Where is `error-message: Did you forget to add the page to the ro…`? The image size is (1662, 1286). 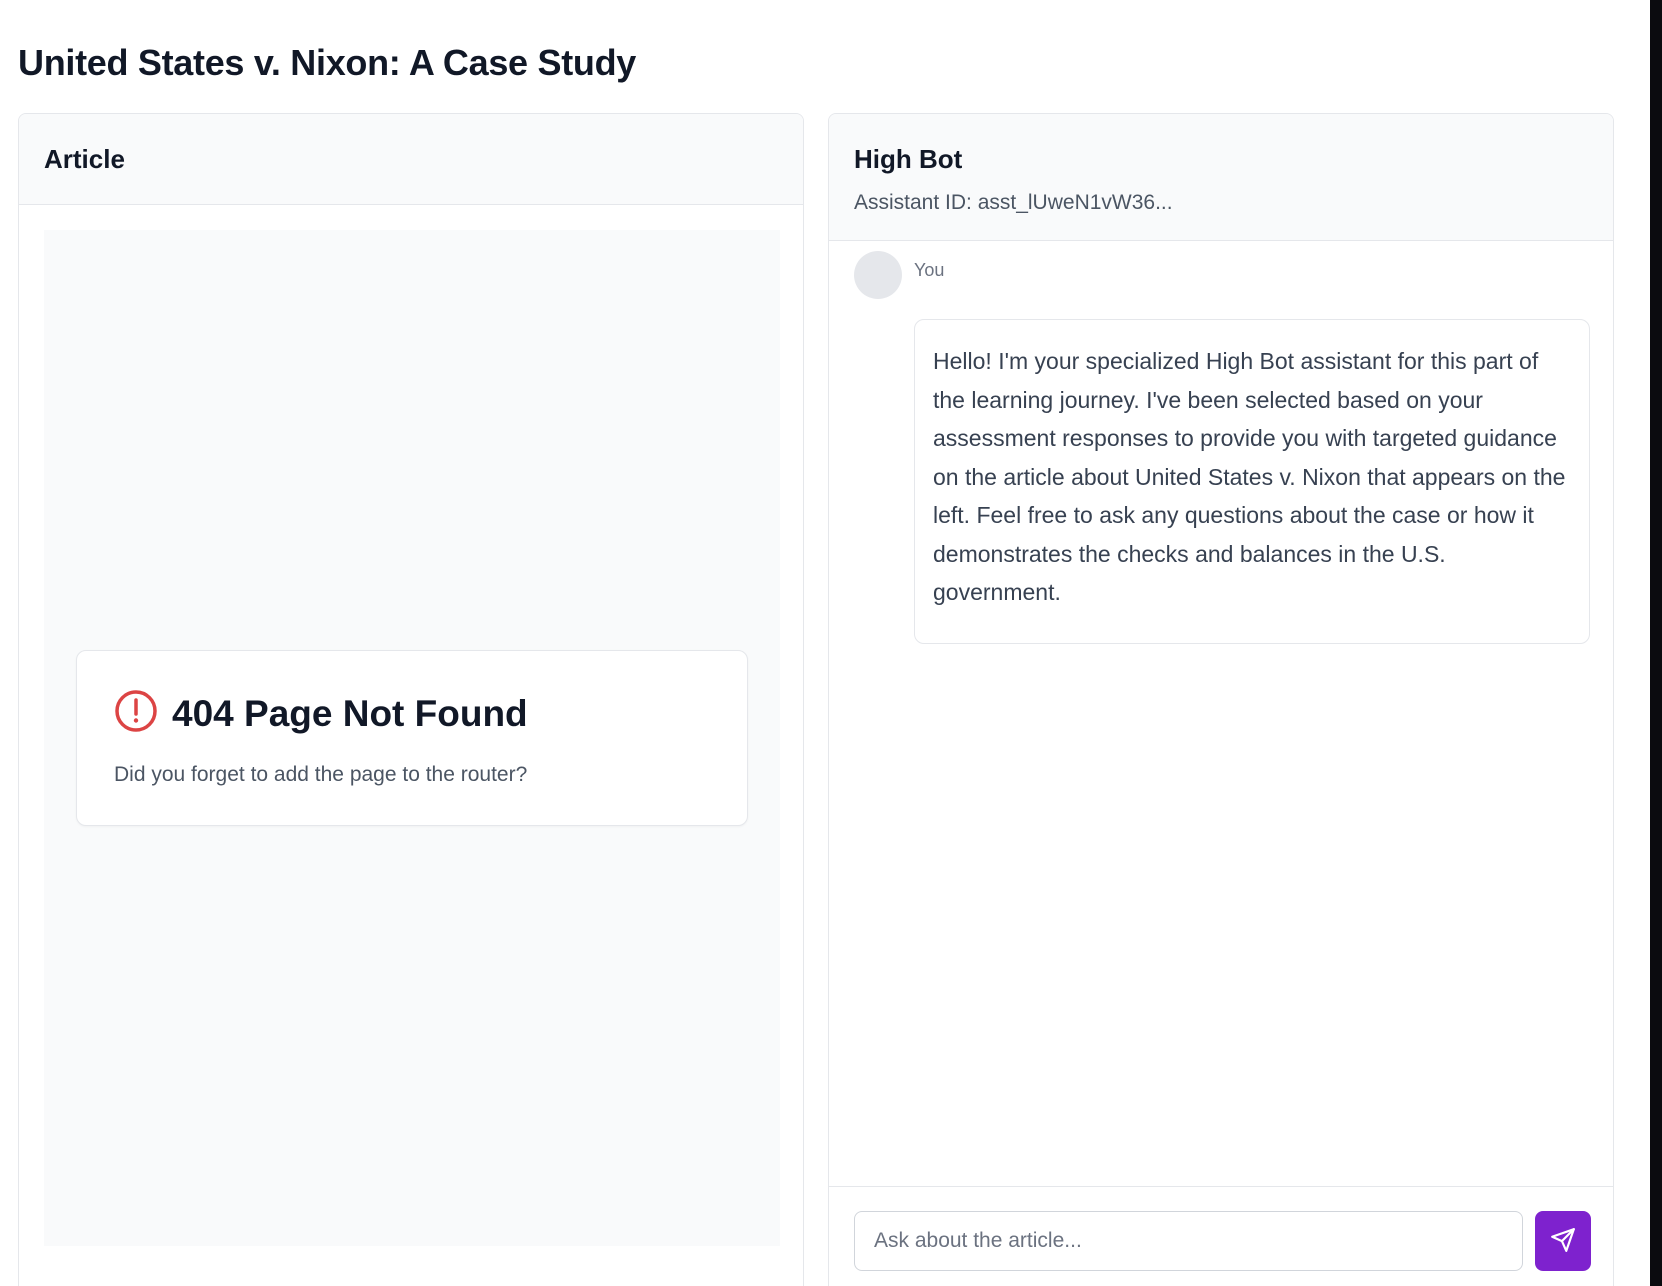
error-message: Did you forget to add the page to the ro… is located at coordinates (321, 774).